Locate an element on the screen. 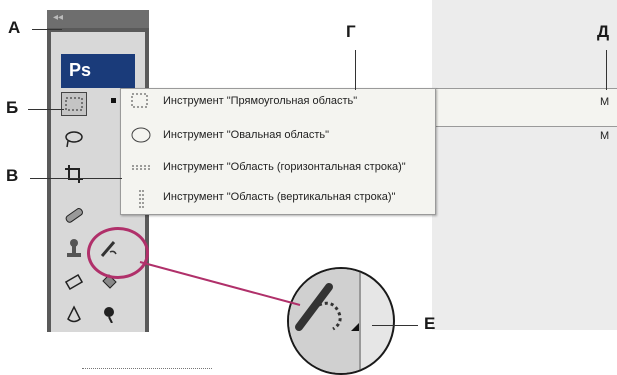 The width and height of the screenshot is (617, 375). flyout-item-label: Инструмент "Прямоугольная область" is located at coordinates (260, 101).